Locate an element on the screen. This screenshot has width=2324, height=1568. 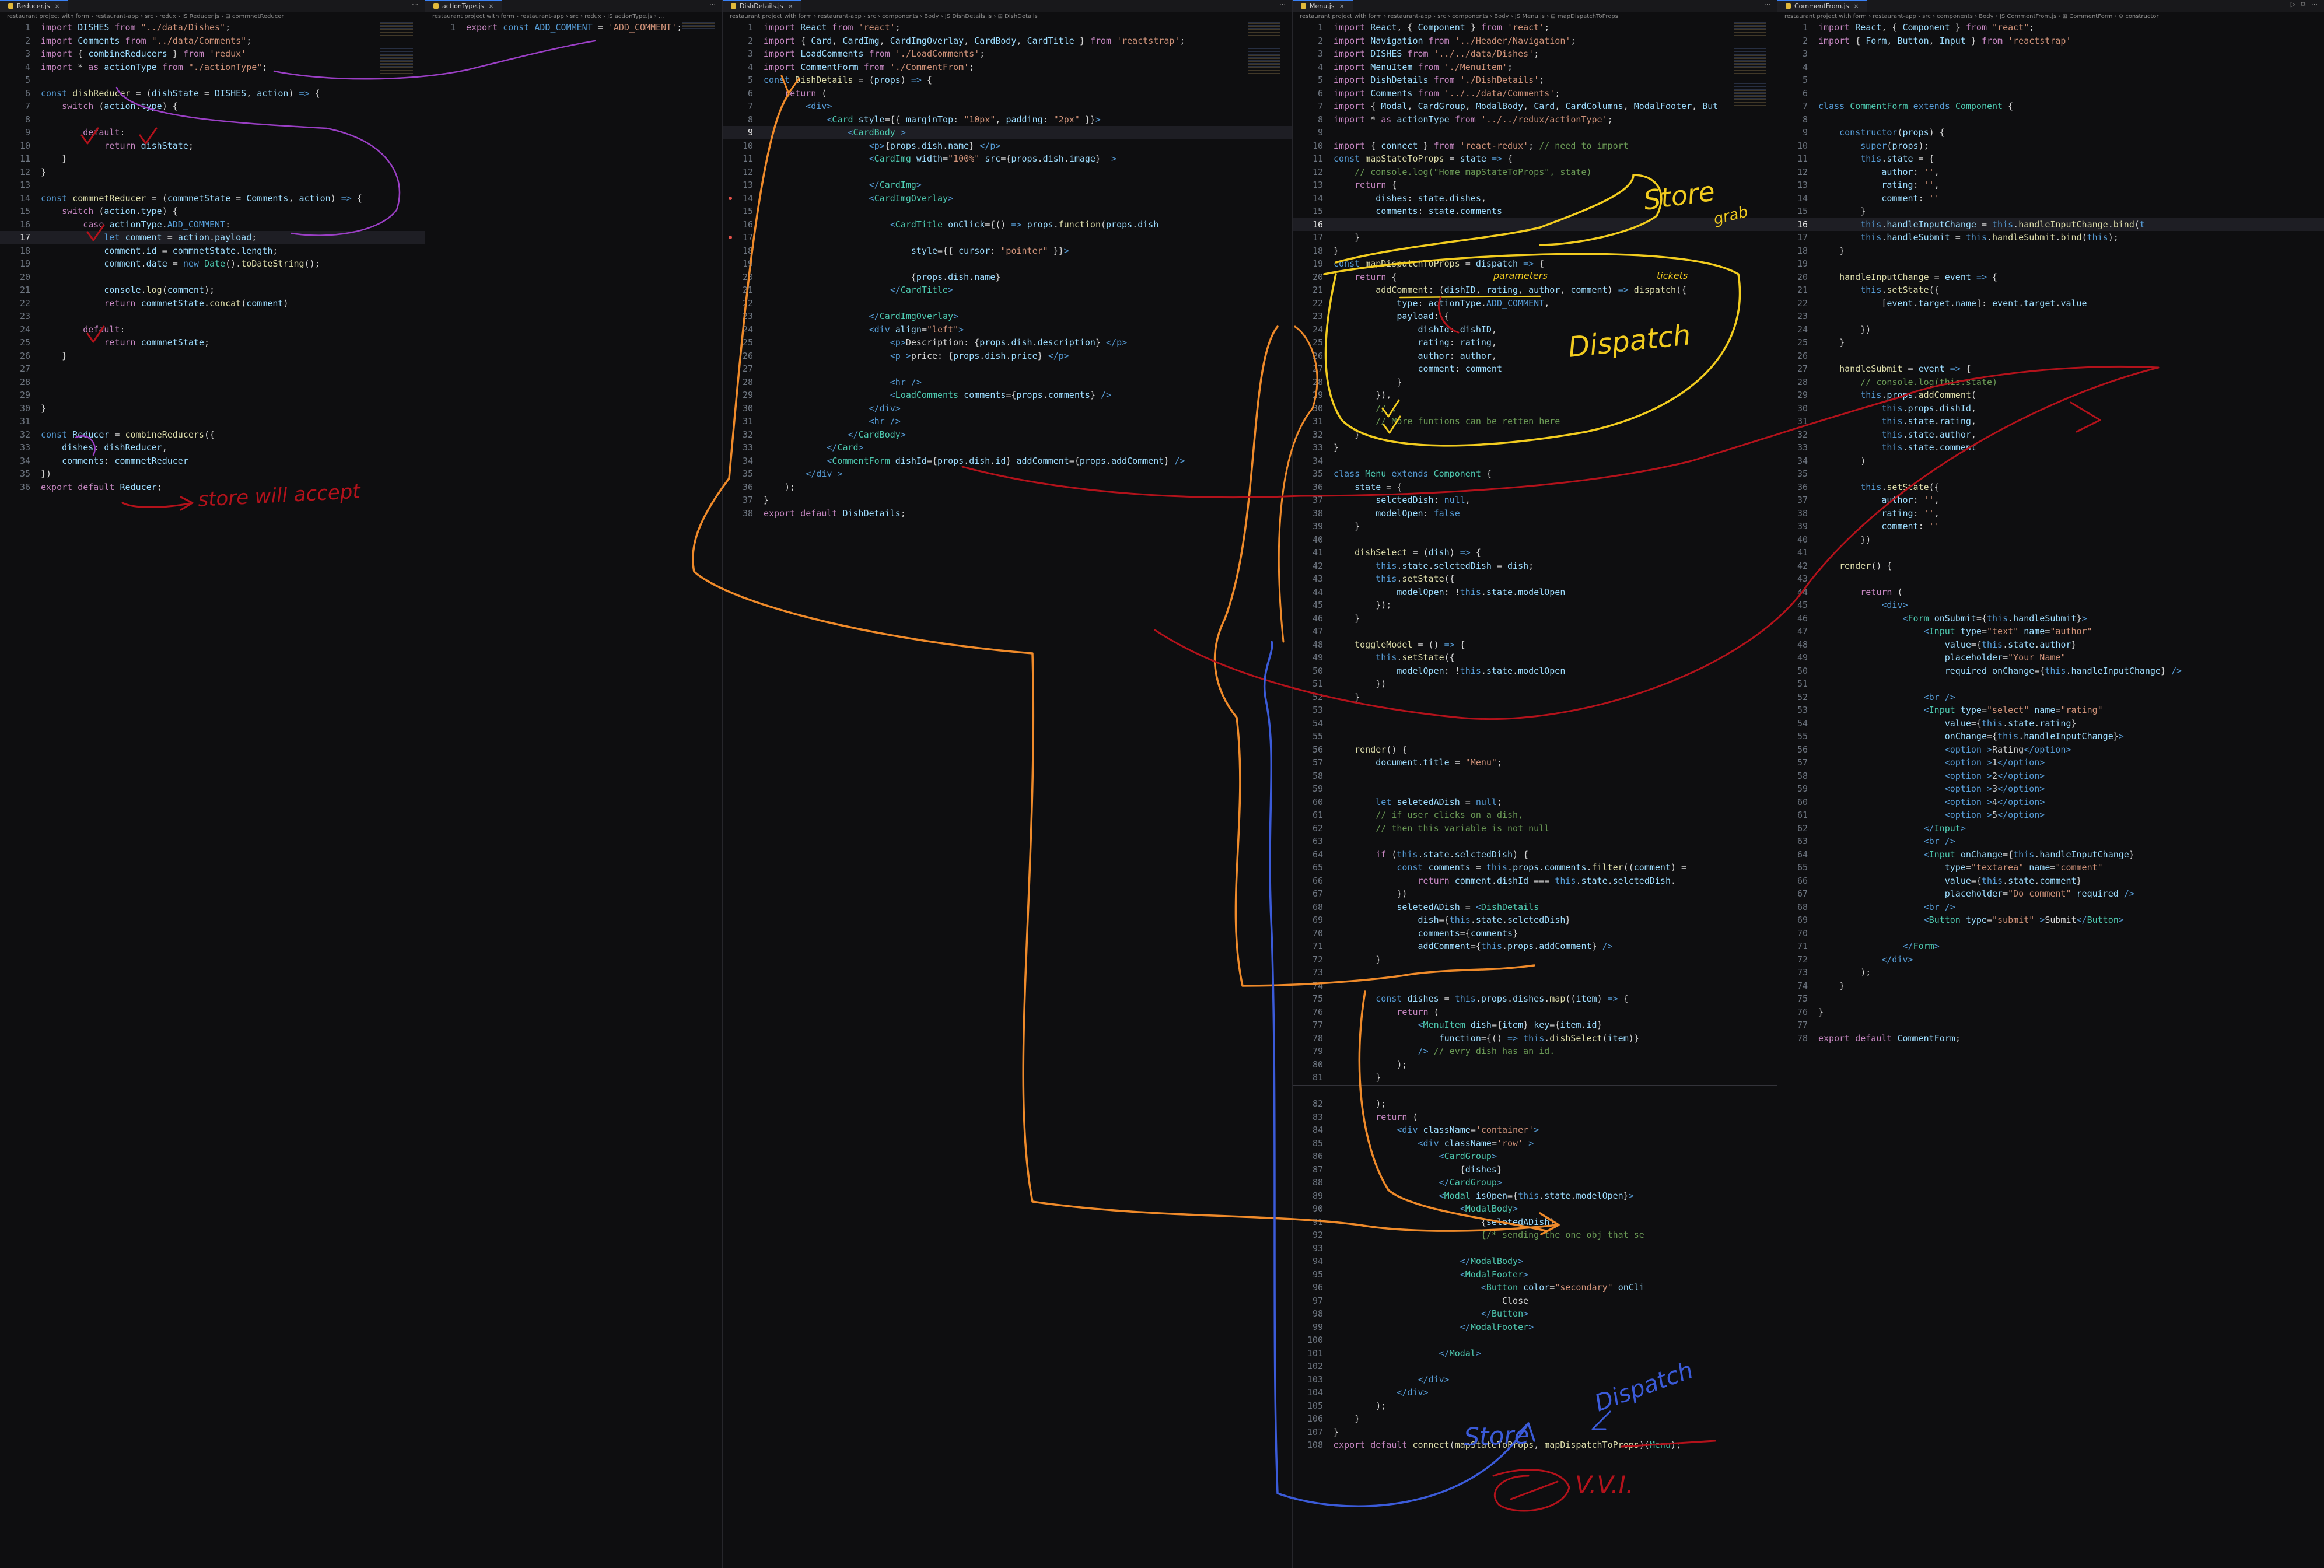
tab-bar: Reducer.js × ⋯ is located at coordinates (212, 6).